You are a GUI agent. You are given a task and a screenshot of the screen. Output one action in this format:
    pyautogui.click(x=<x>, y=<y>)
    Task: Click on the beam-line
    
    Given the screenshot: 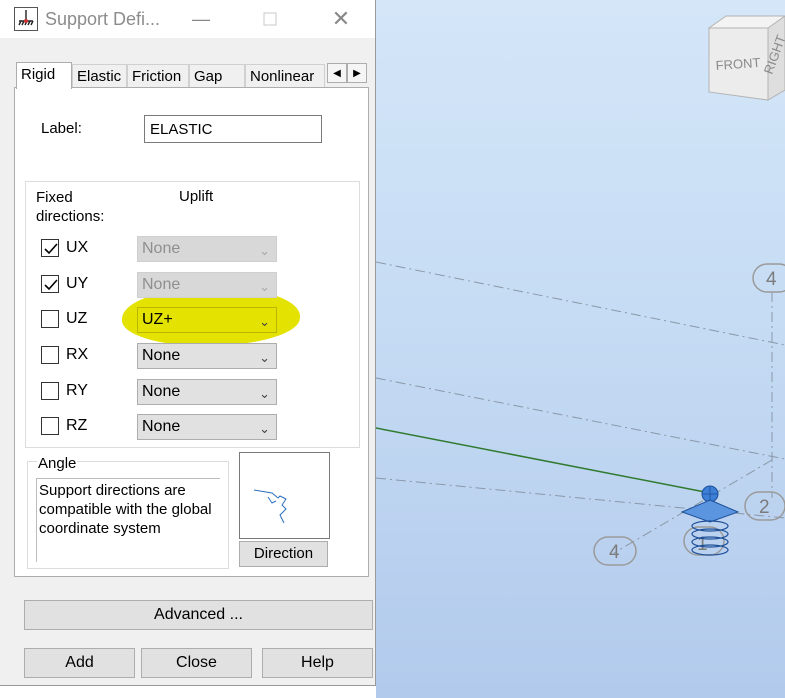 What is the action you would take?
    pyautogui.click(x=543, y=460)
    